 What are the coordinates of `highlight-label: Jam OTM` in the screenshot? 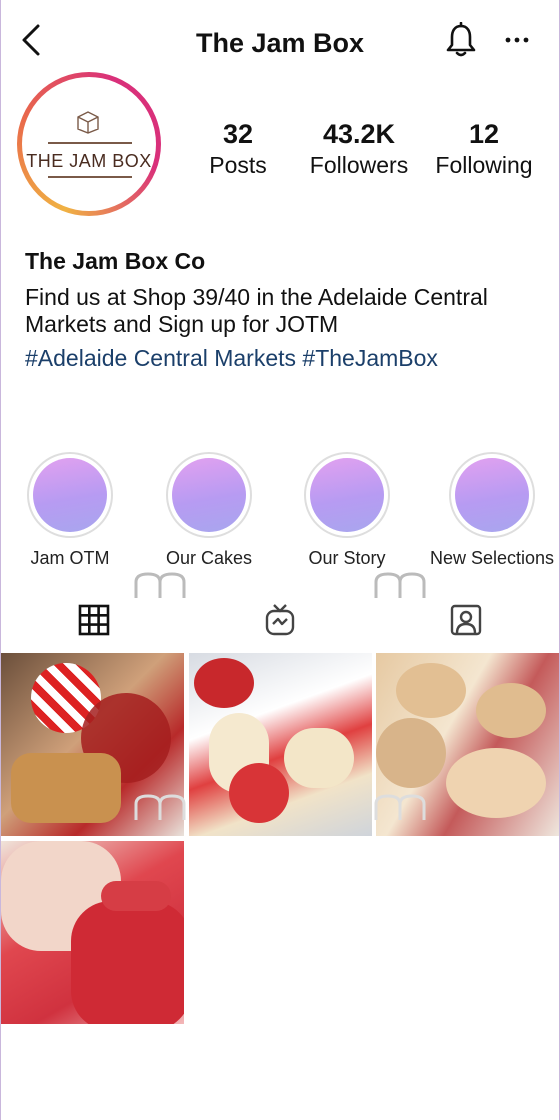 It's located at (70, 558).